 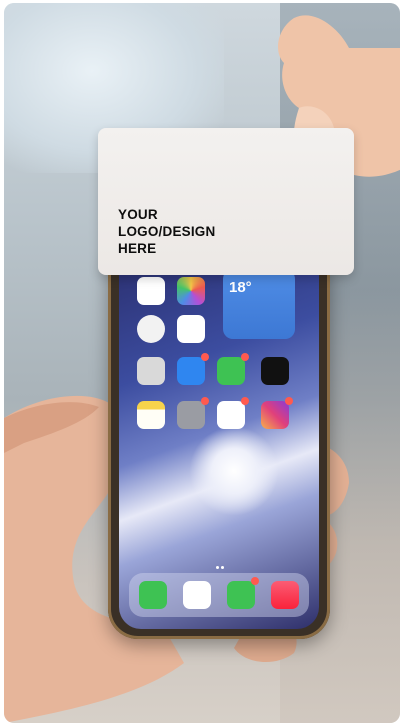 What do you see at coordinates (151, 415) in the screenshot?
I see `notes-icon` at bounding box center [151, 415].